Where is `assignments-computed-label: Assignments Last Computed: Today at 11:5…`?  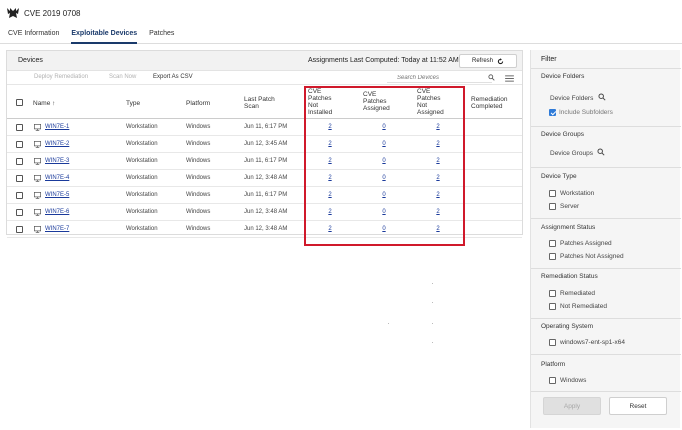 assignments-computed-label: Assignments Last Computed: Today at 11:5… is located at coordinates (383, 60).